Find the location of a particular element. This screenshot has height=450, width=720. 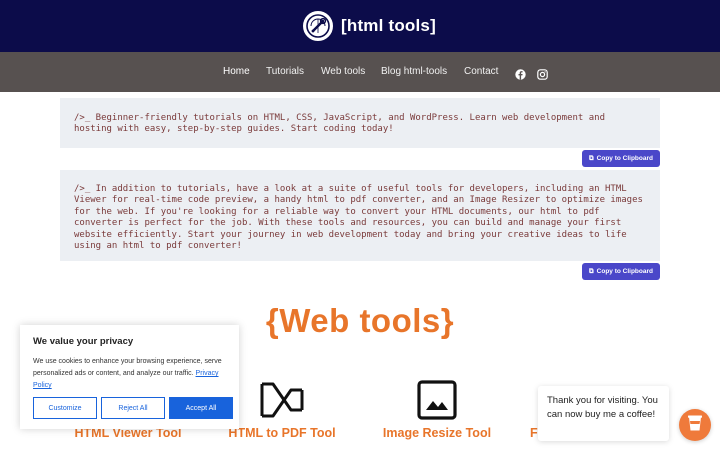

brand-name: [html tools] is located at coordinates (388, 25).